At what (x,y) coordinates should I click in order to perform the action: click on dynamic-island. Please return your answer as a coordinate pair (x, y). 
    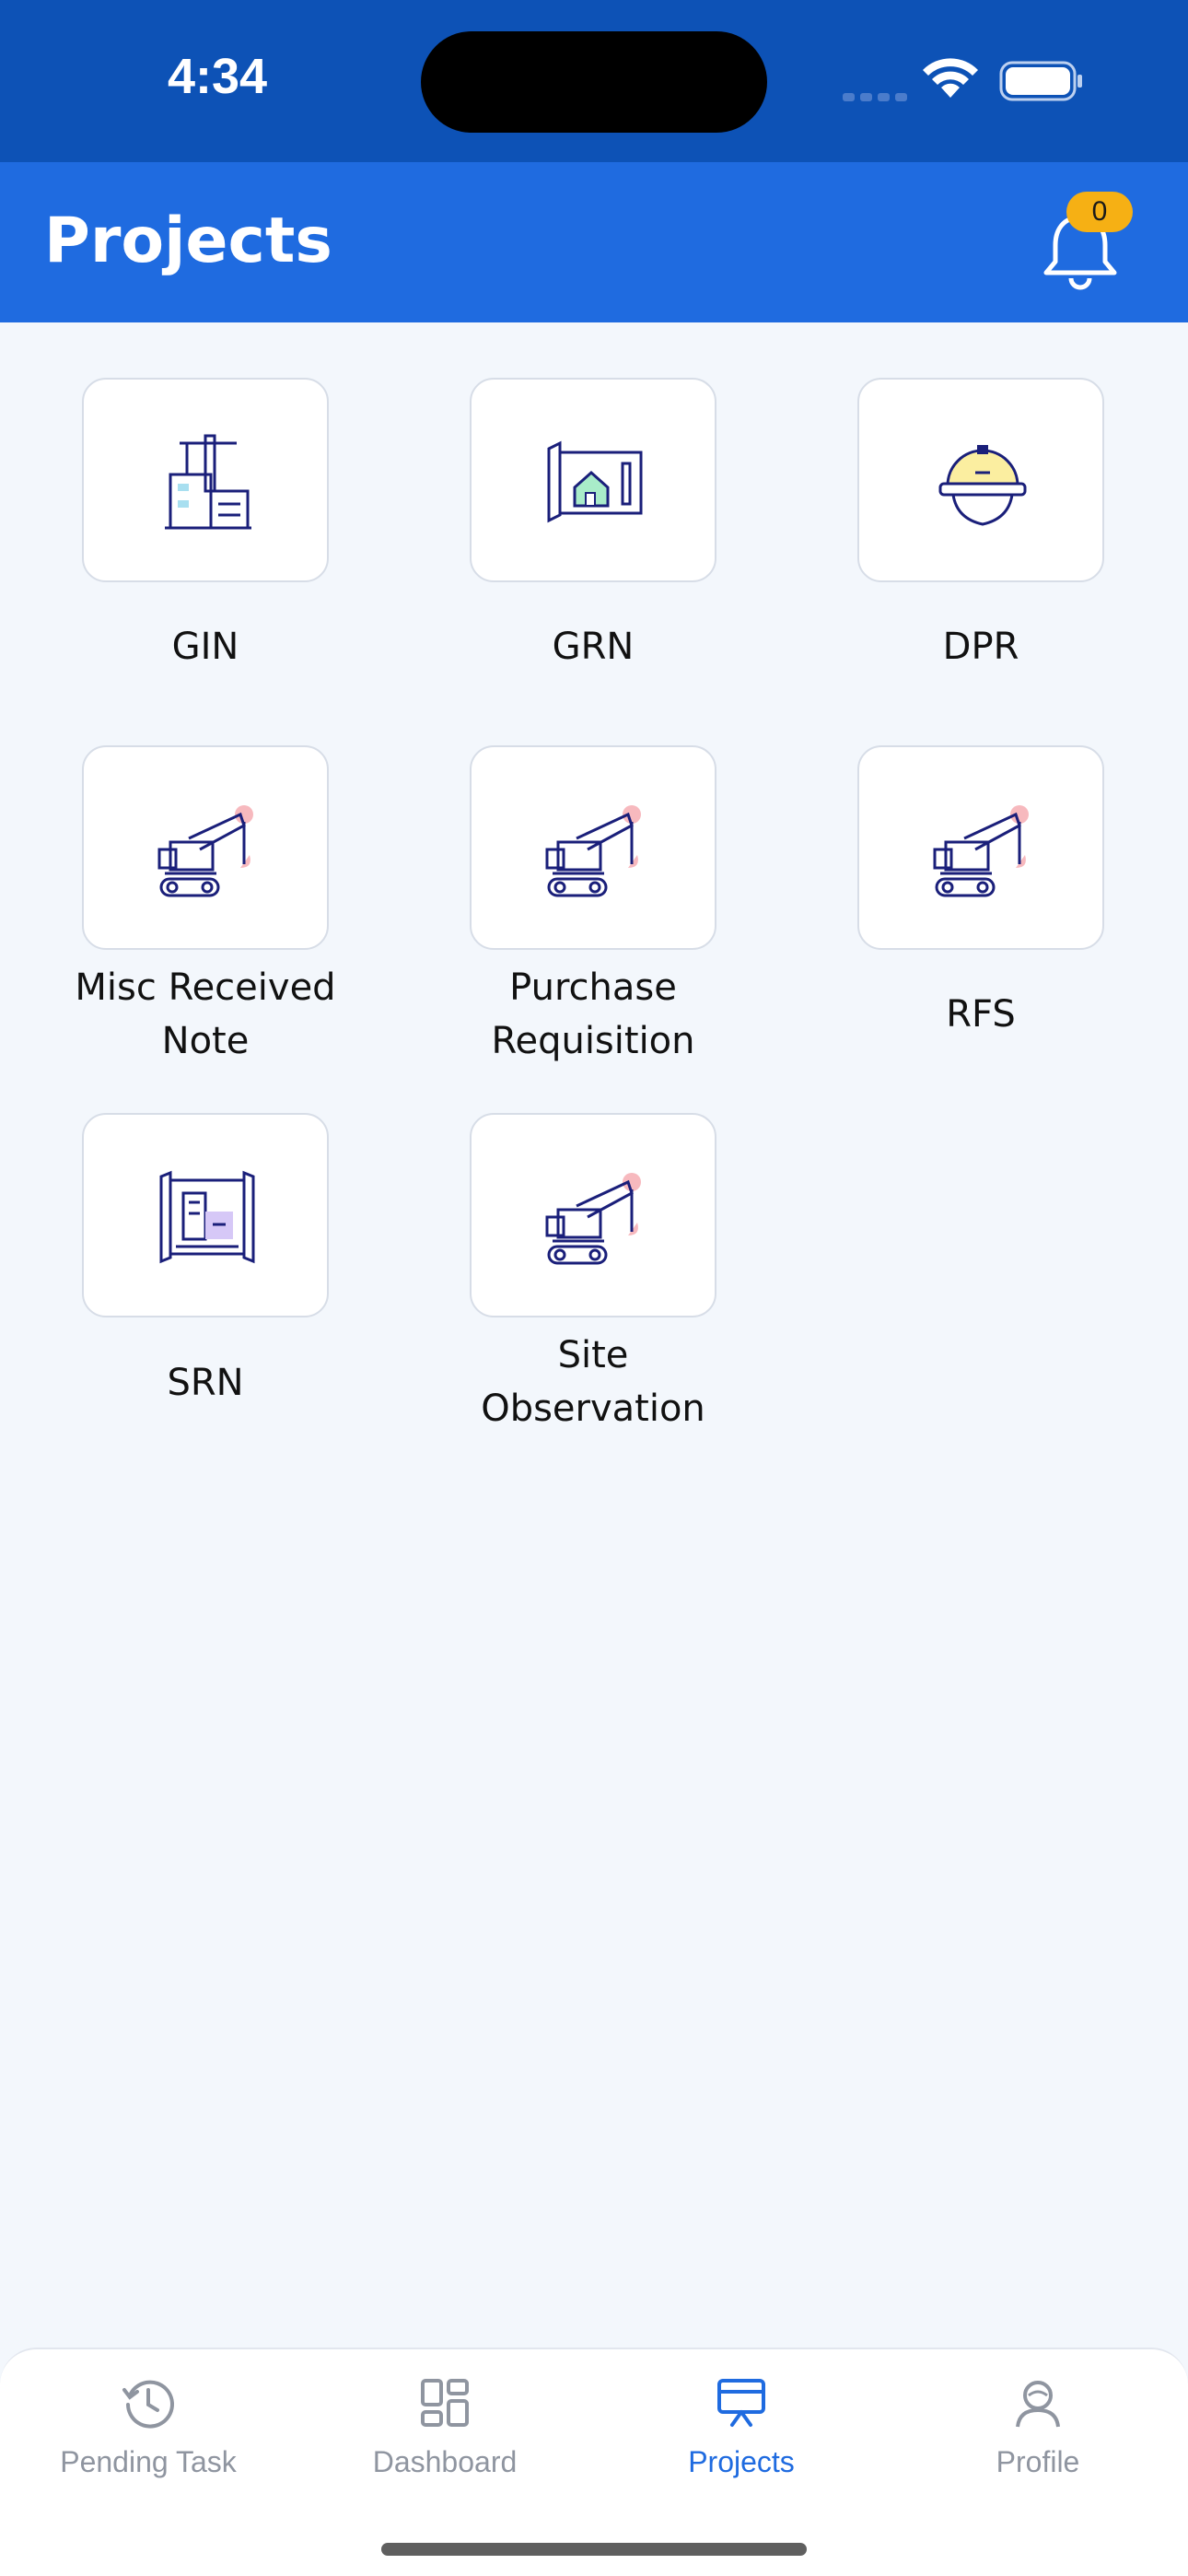
    Looking at the image, I should click on (594, 82).